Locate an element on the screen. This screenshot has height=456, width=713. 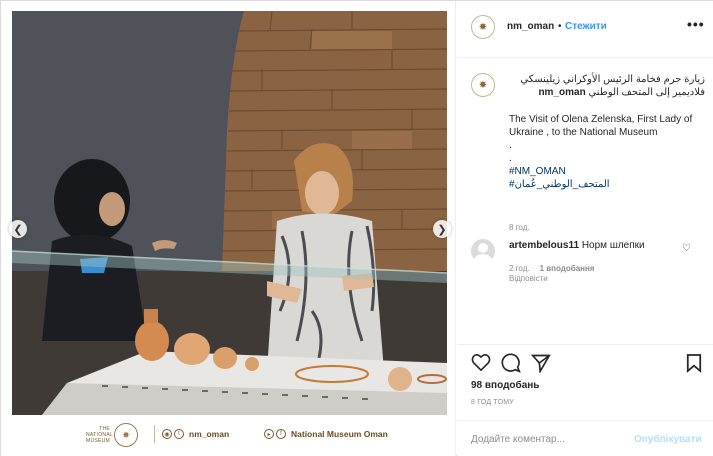
post-header: ✸ nm_oman • Стежити ••• is located at coordinates (585, 29).